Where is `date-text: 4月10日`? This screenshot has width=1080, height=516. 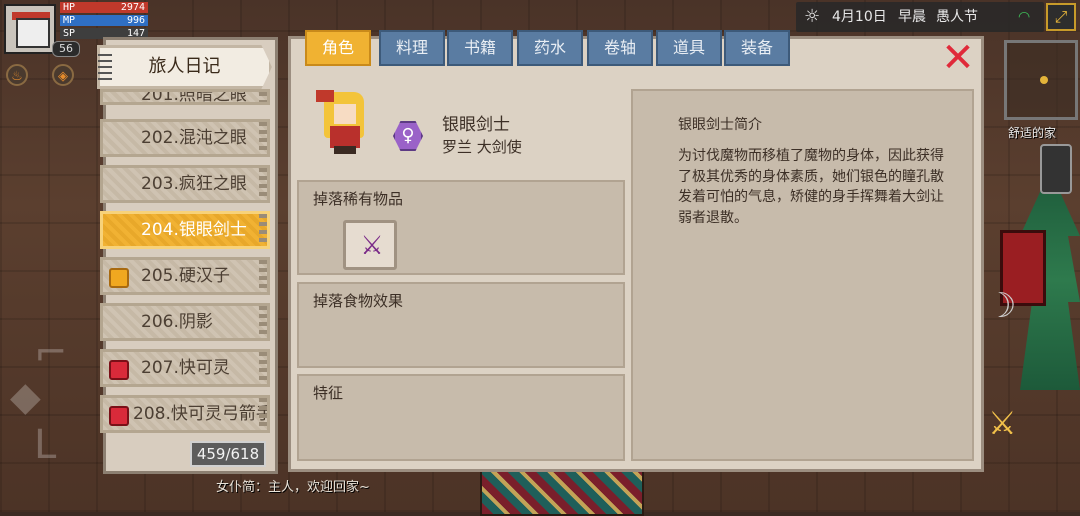 date-text: 4月10日 is located at coordinates (859, 17).